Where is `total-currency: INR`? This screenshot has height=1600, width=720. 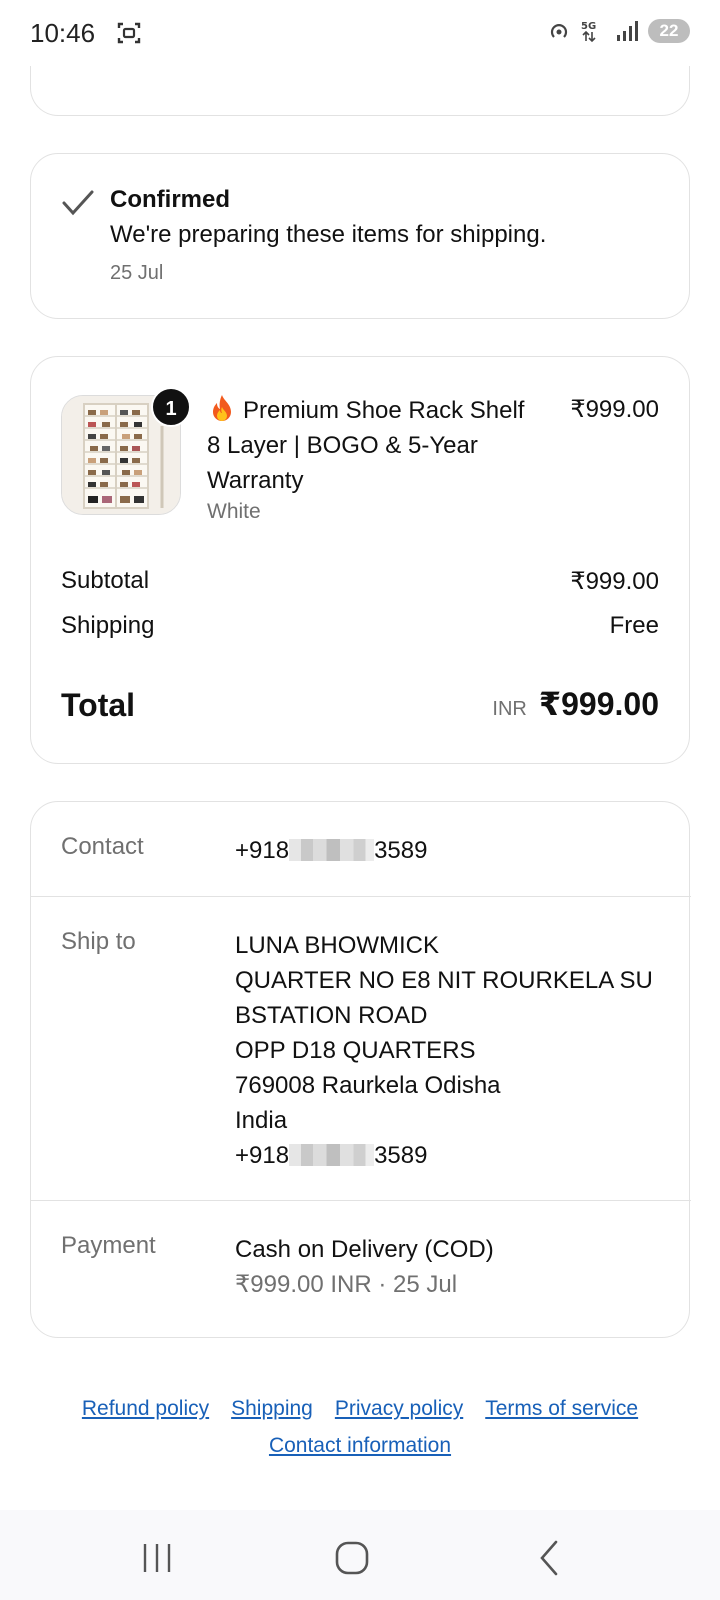 total-currency: INR is located at coordinates (509, 709).